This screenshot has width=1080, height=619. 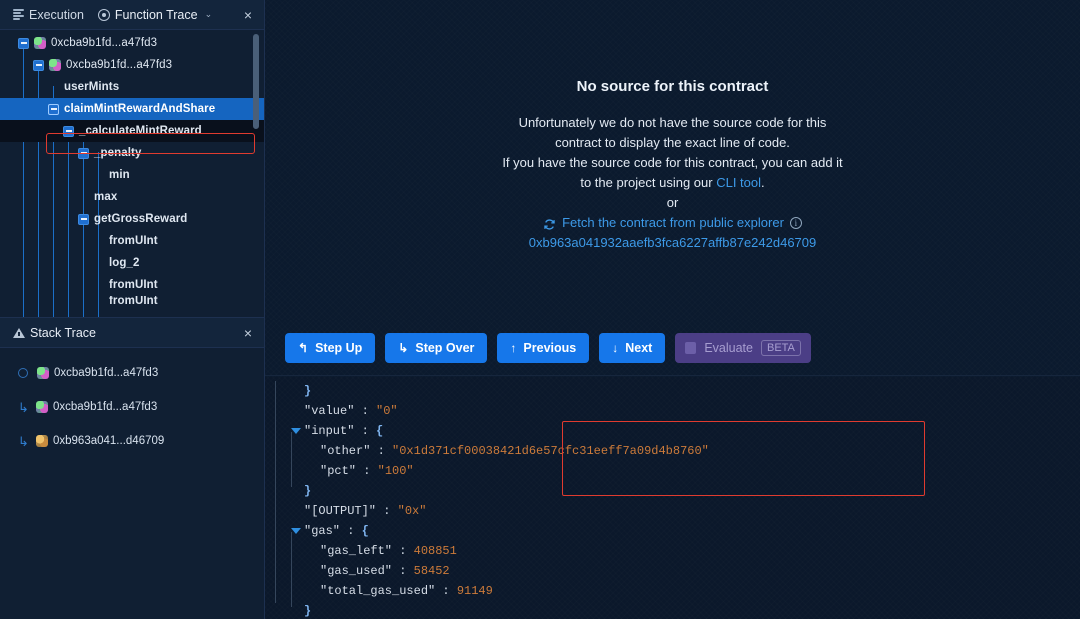 I want to click on step-over-button: ↳ Step Over, so click(x=436, y=347).